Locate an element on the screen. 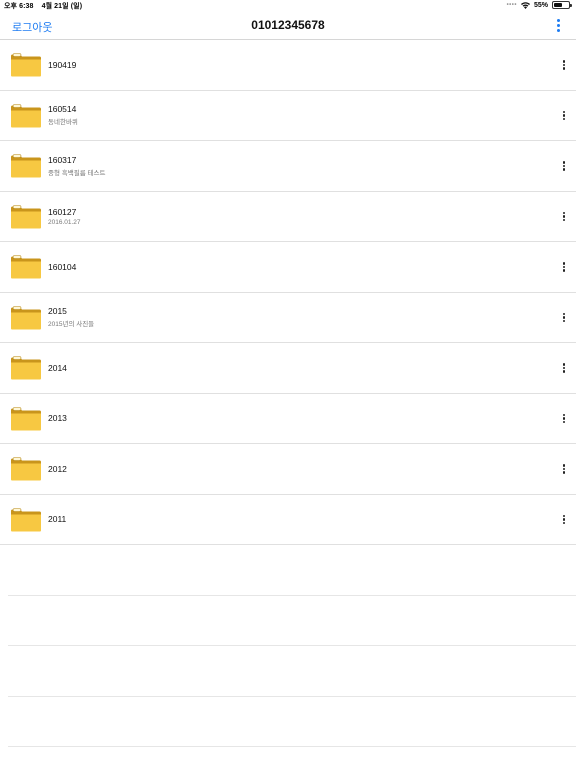  navigation-bar: 로그아웃 01012345678 is located at coordinates (288, 26).